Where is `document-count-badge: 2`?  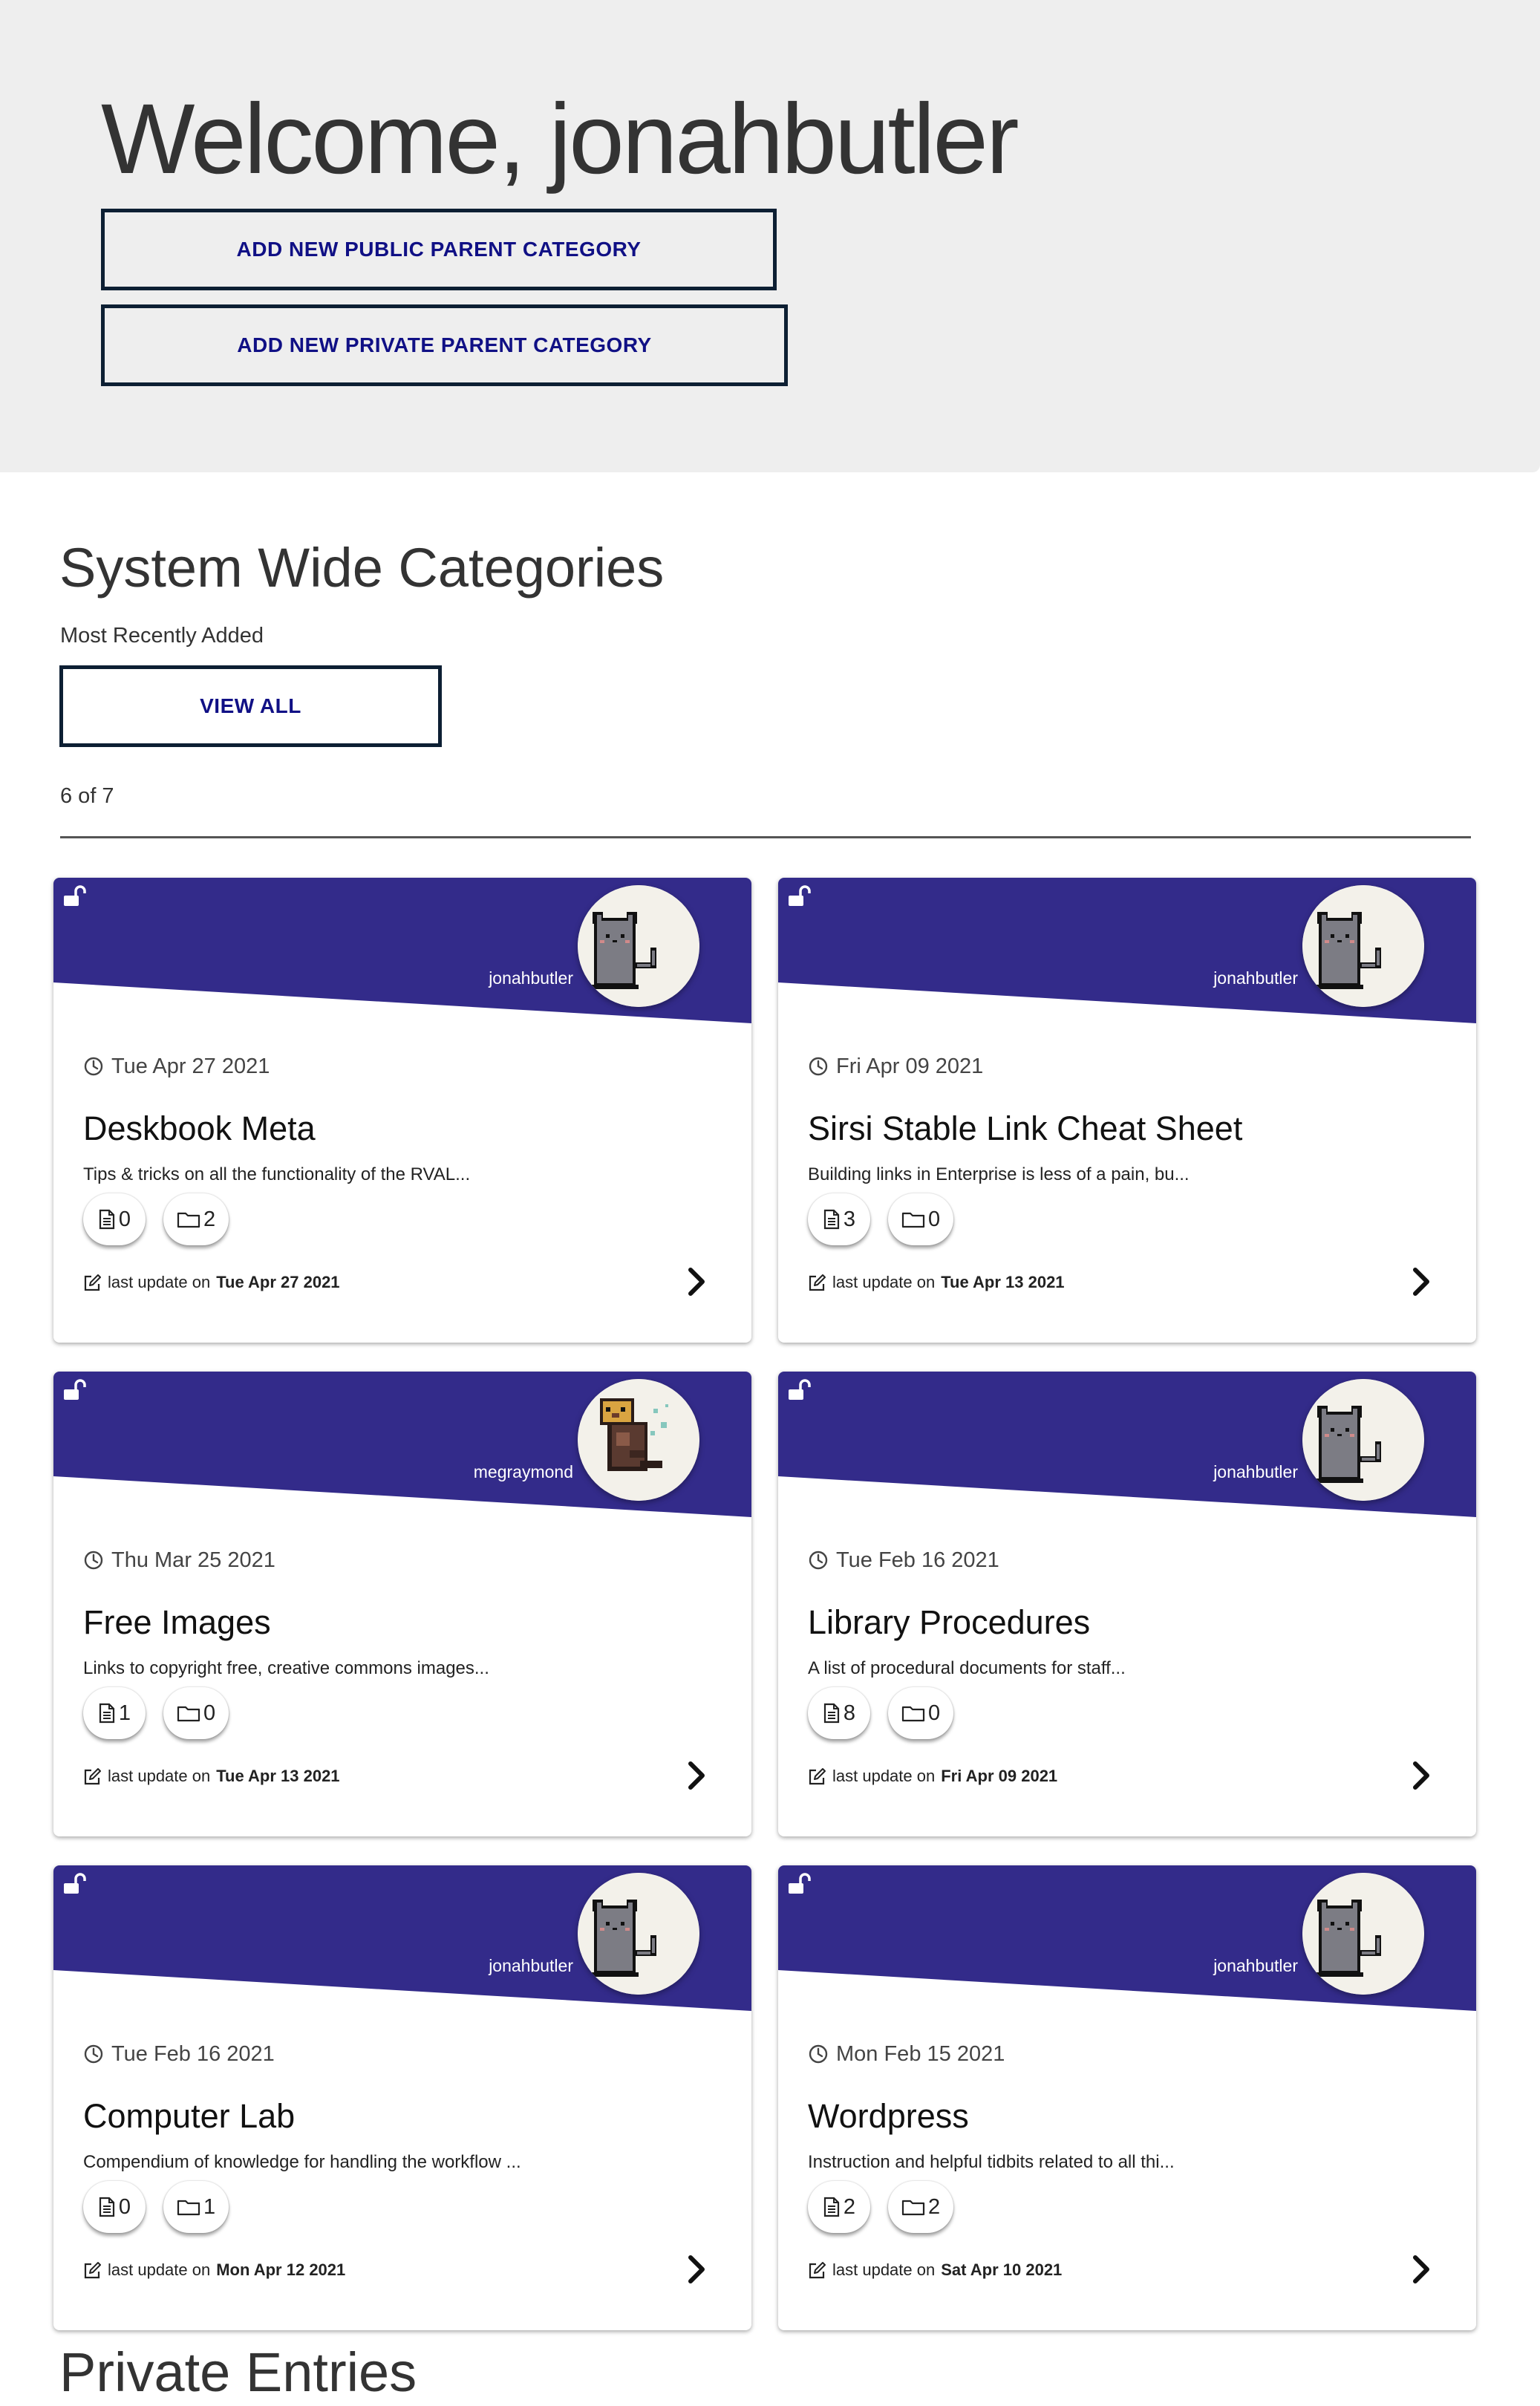
document-count-badge: 2 is located at coordinates (839, 2207).